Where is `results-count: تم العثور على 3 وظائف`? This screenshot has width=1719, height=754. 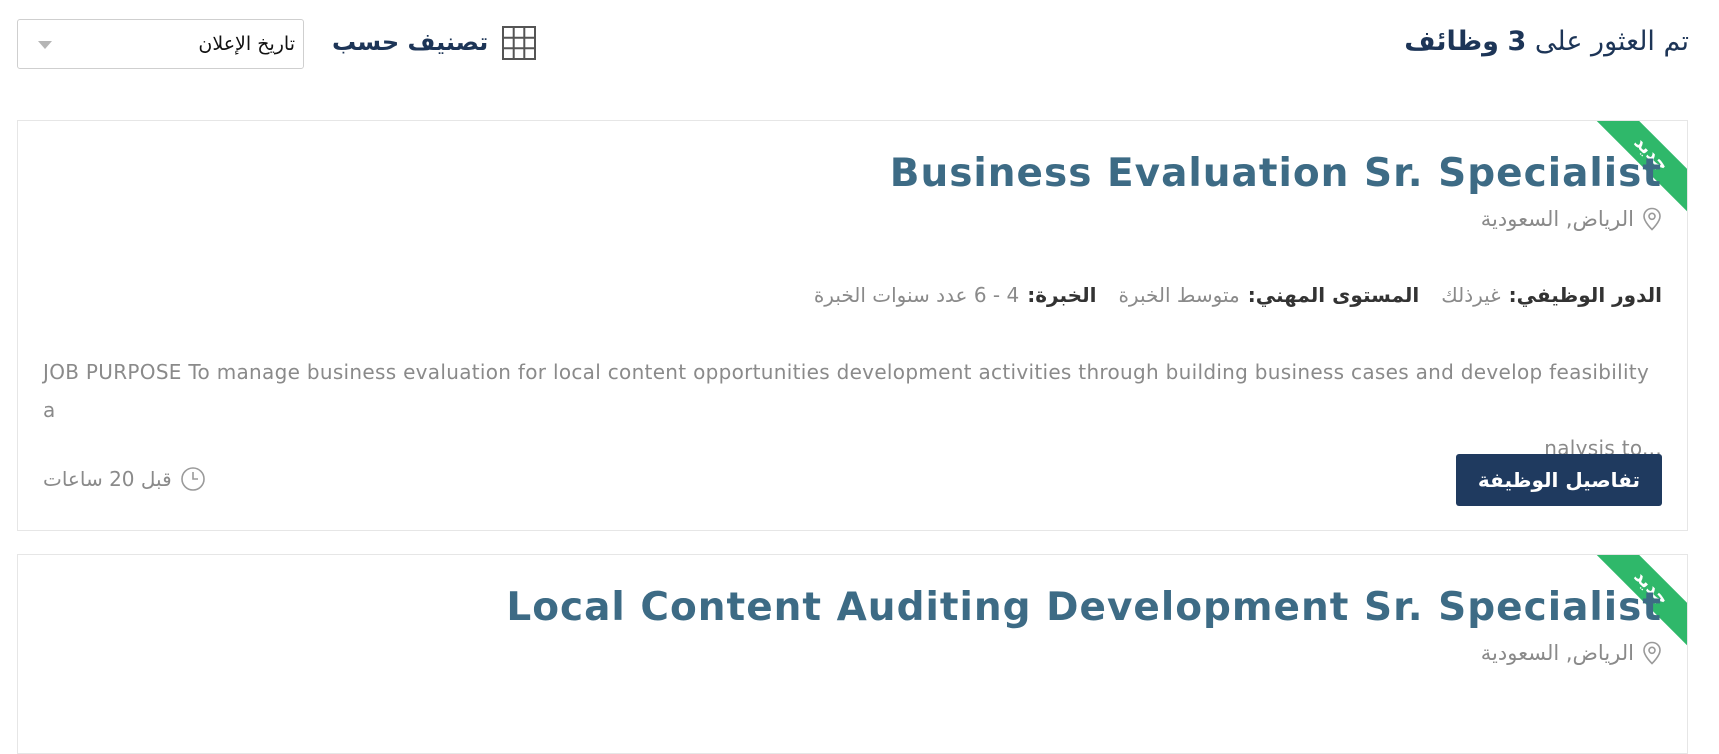 results-count: تم العثور على 3 وظائف is located at coordinates (1546, 41).